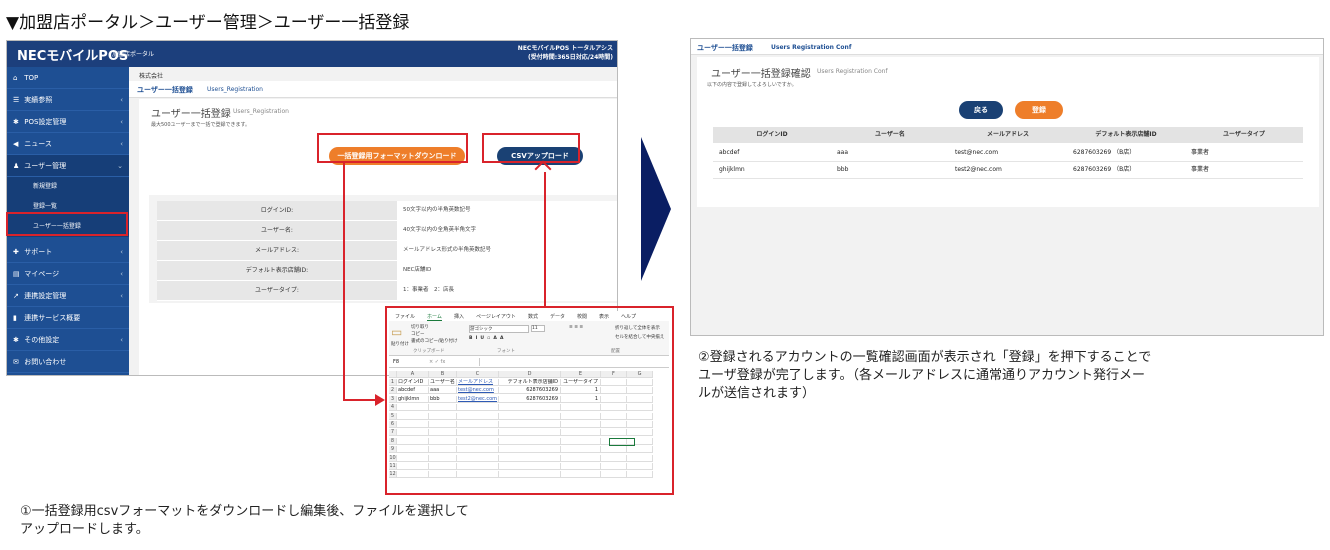 Image resolution: width=1330 pixels, height=550 pixels. I want to click on sidebar-item-2: ✱ POS設定管理 ‹, so click(68, 122).